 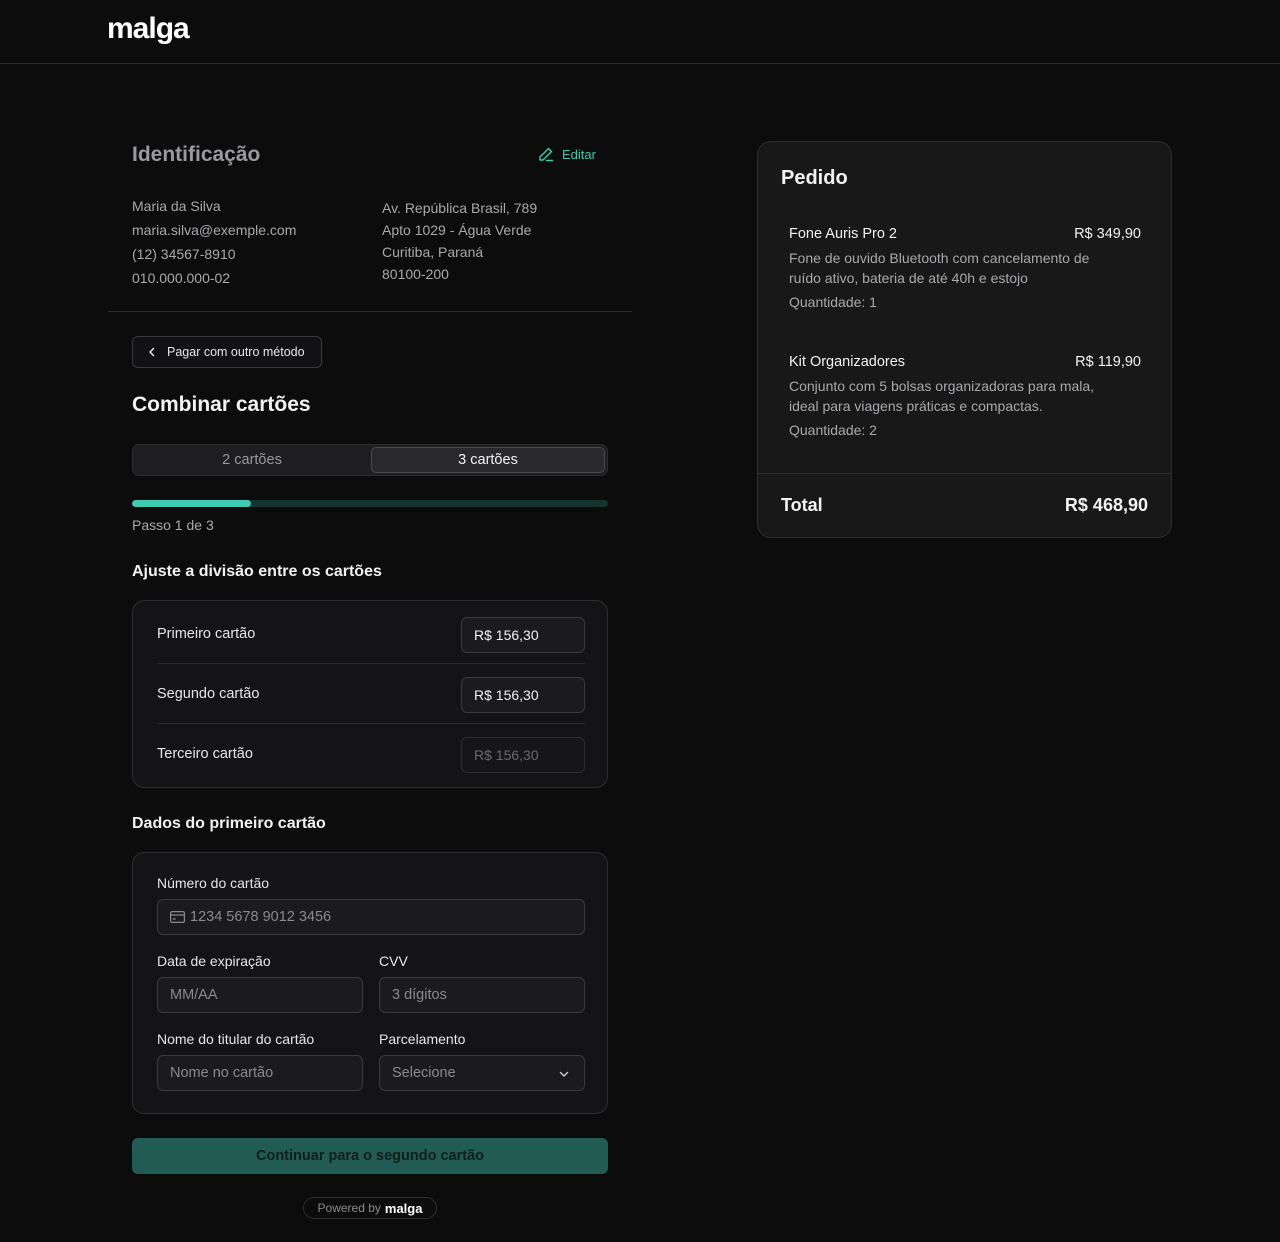 What do you see at coordinates (370, 460) in the screenshot?
I see `cards-count-toggle: 2 cartões 3 cartões` at bounding box center [370, 460].